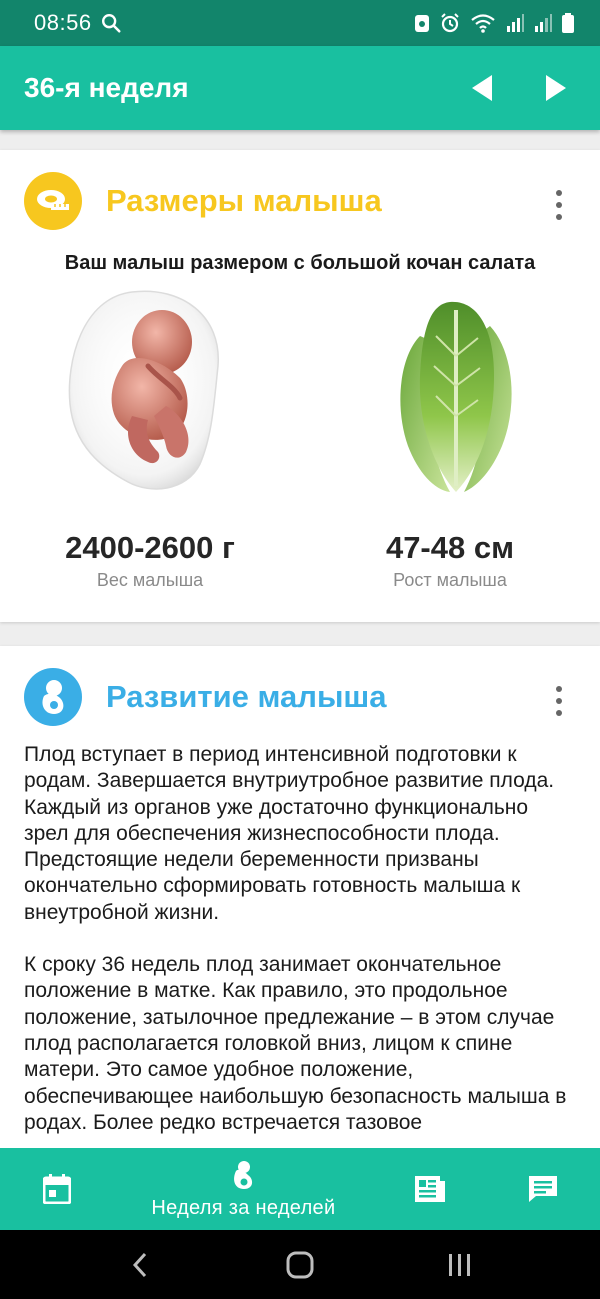 This screenshot has width=600, height=1299. I want to click on newspaper-icon, so click(430, 1189).